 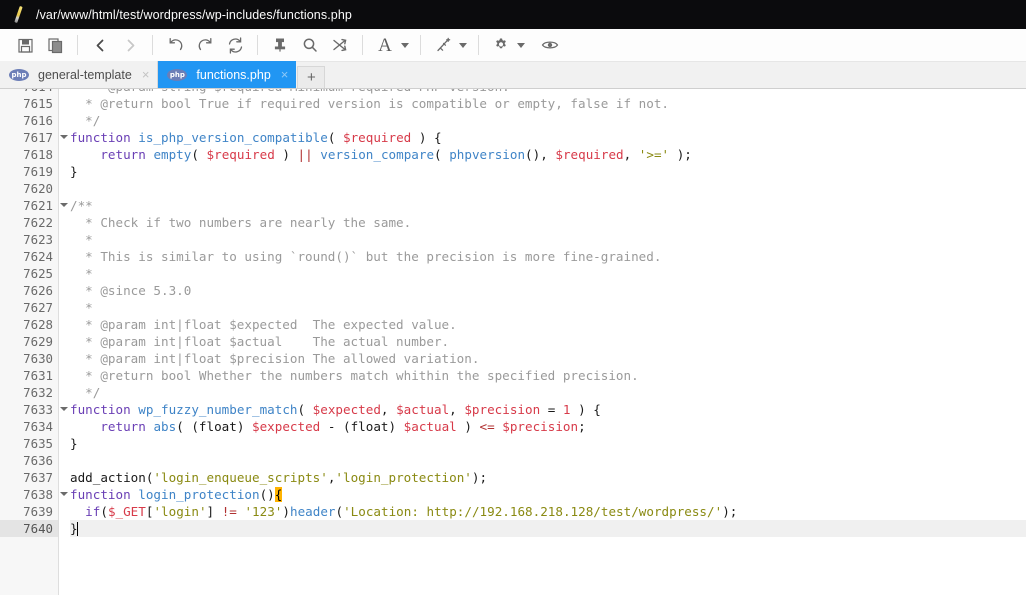 What do you see at coordinates (280, 45) in the screenshot?
I see `pushpin-icon` at bounding box center [280, 45].